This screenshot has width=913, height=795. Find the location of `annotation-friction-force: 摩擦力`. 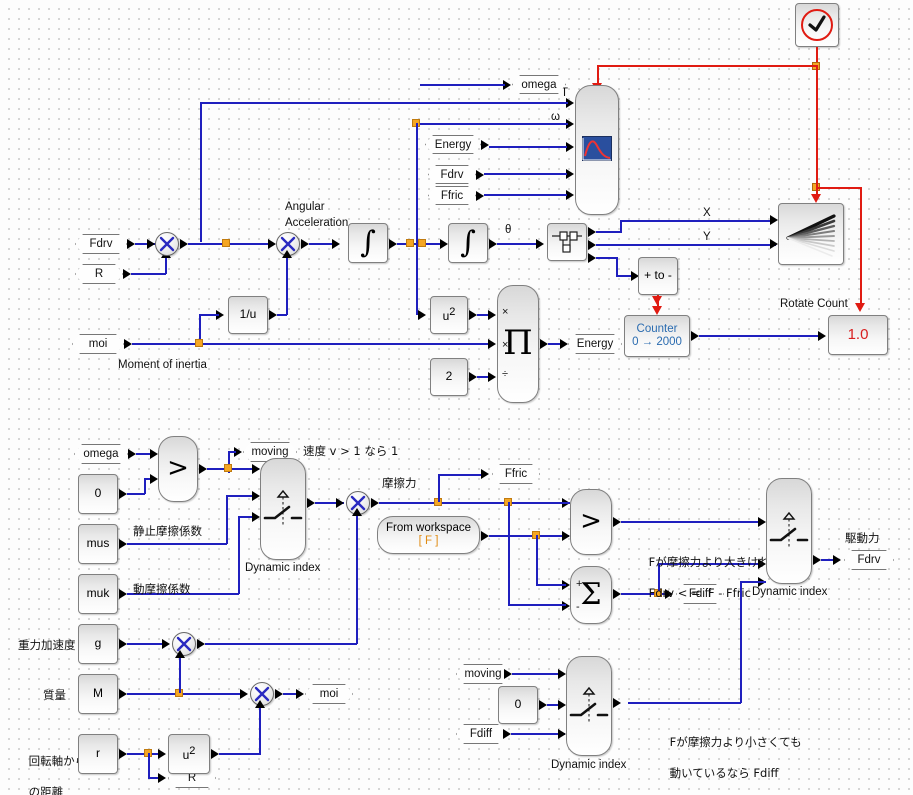

annotation-friction-force: 摩擦力 is located at coordinates (399, 483).